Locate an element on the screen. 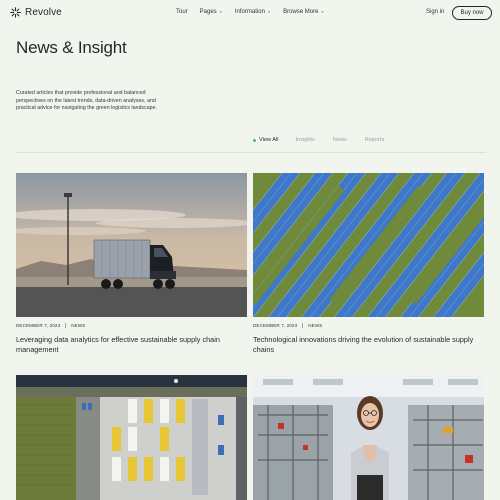 This screenshot has height=500, width=500. article-image-warehouse is located at coordinates (131, 437).